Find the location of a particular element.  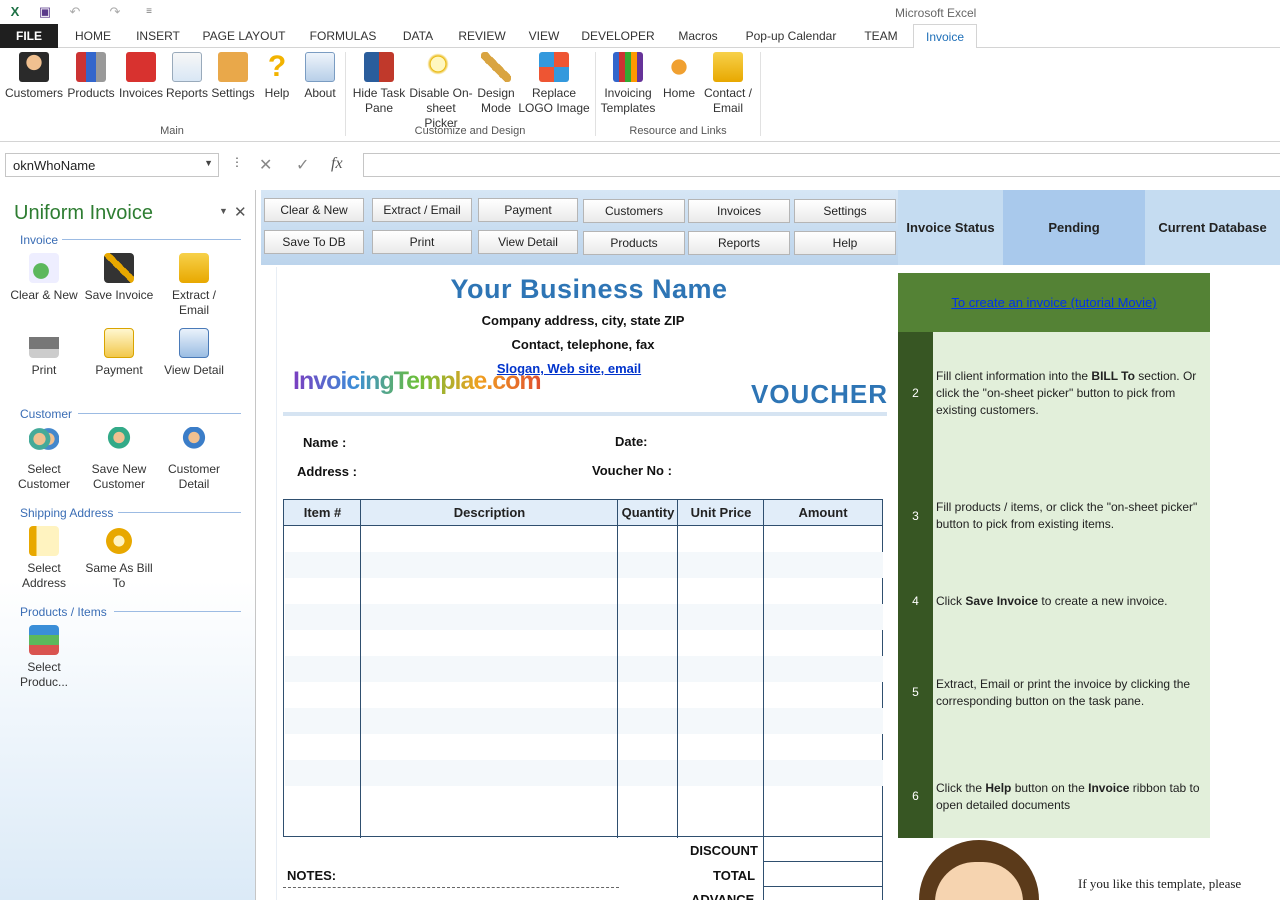

sheet-invoices-button: Invoices is located at coordinates (739, 211).